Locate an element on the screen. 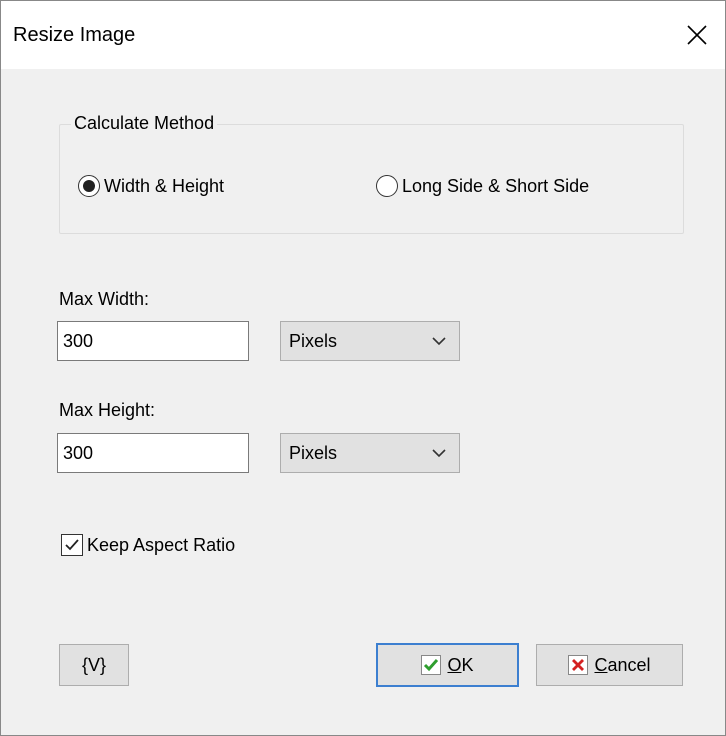  cancel-button-label: Cancel is located at coordinates (622, 664).